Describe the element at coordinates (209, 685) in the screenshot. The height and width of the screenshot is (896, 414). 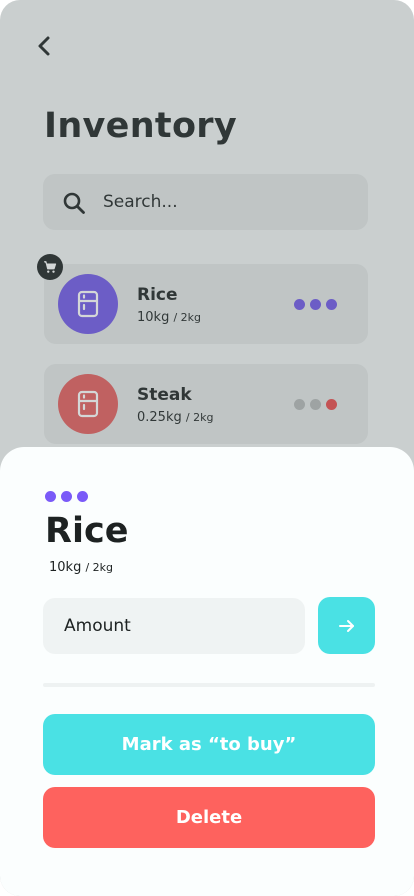
I see `divider` at that location.